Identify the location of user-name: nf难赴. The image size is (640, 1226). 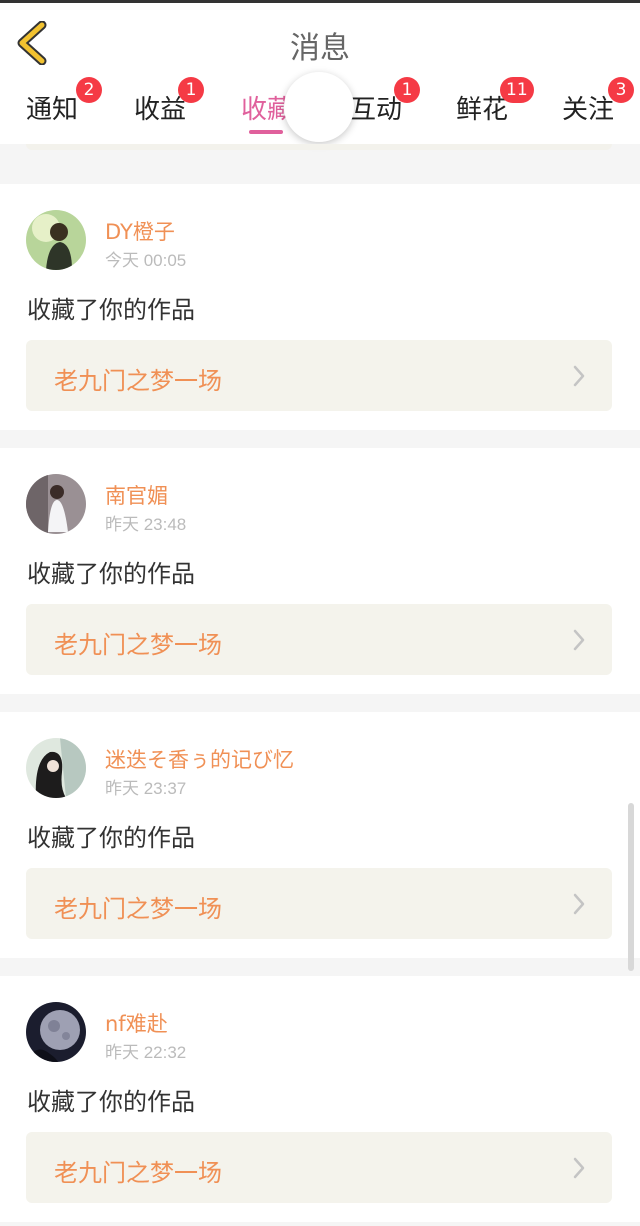
(136, 1023).